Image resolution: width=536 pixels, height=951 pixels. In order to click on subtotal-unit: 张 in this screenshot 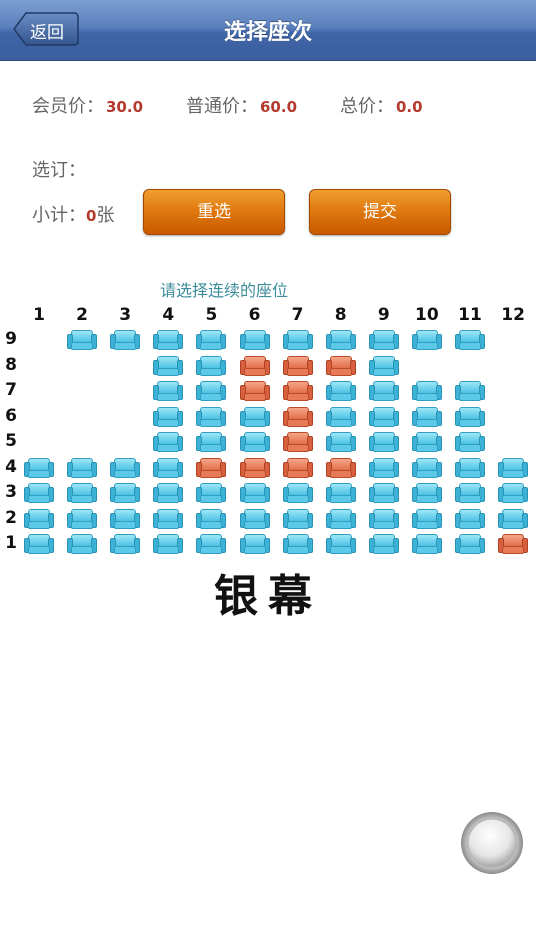, I will do `click(105, 215)`.